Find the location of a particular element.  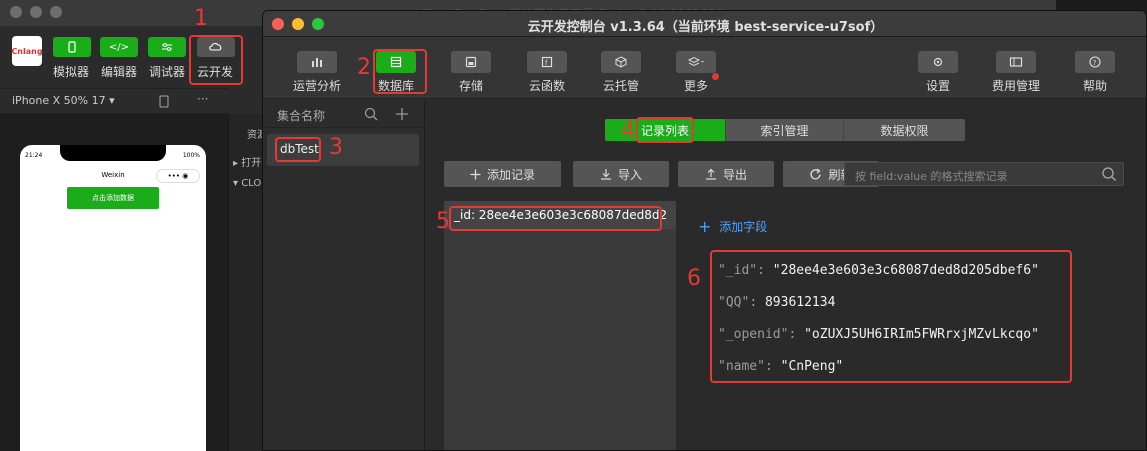

editor-button: </> is located at coordinates (119, 47).